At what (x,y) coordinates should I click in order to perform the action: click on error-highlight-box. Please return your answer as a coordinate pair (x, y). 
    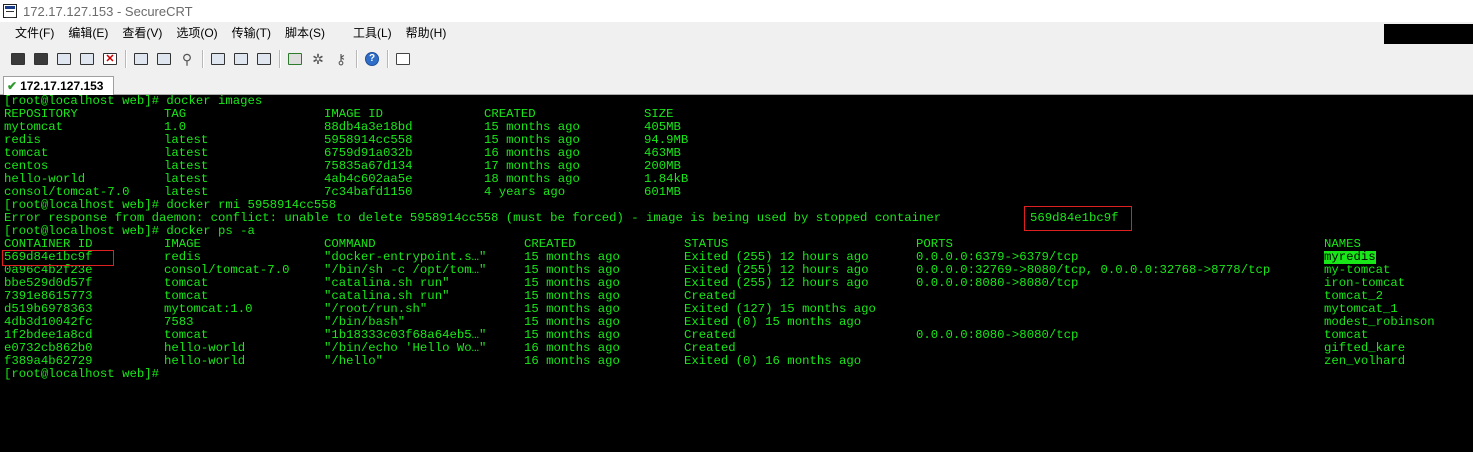
    Looking at the image, I should click on (1078, 218).